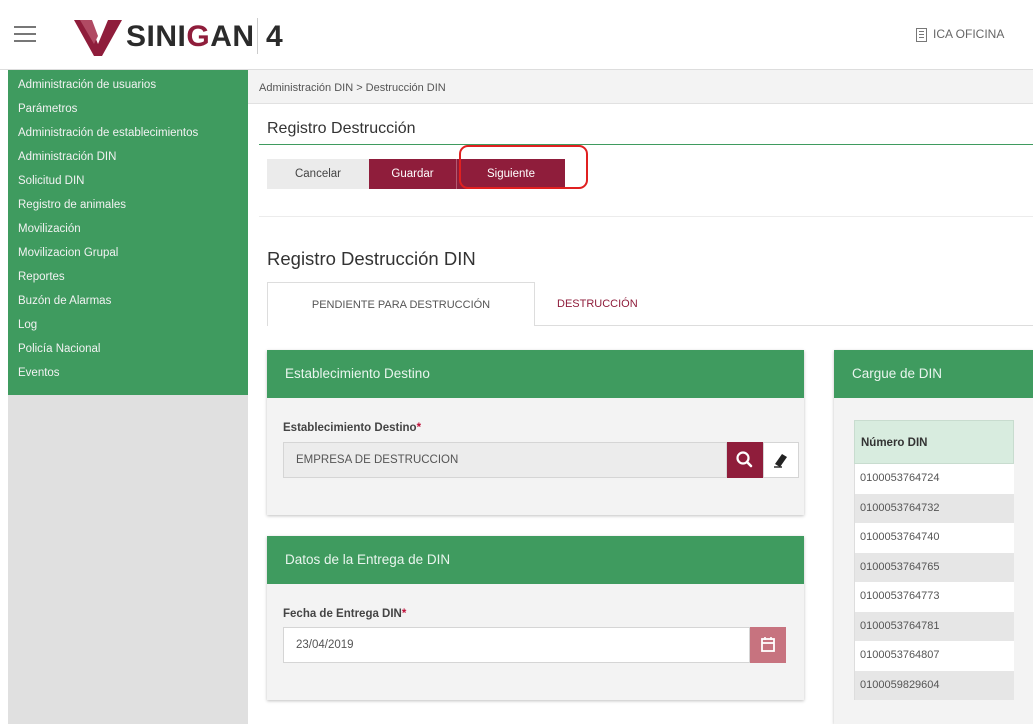 The height and width of the screenshot is (724, 1033). Describe the element at coordinates (128, 133) in the screenshot. I see `sidebar-item-administracion-establecimientos: Administración de establecimientos` at that location.